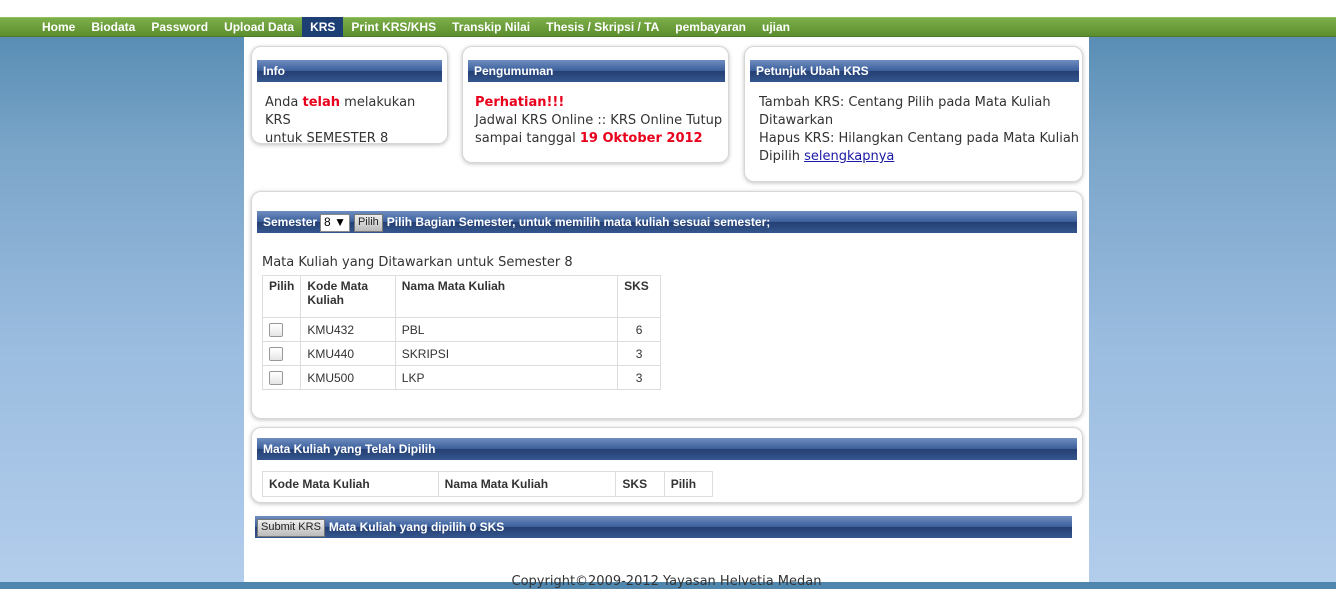 The width and height of the screenshot is (1336, 589). Describe the element at coordinates (796, 120) in the screenshot. I see `petunjuk-line2: Ditawarkan` at that location.